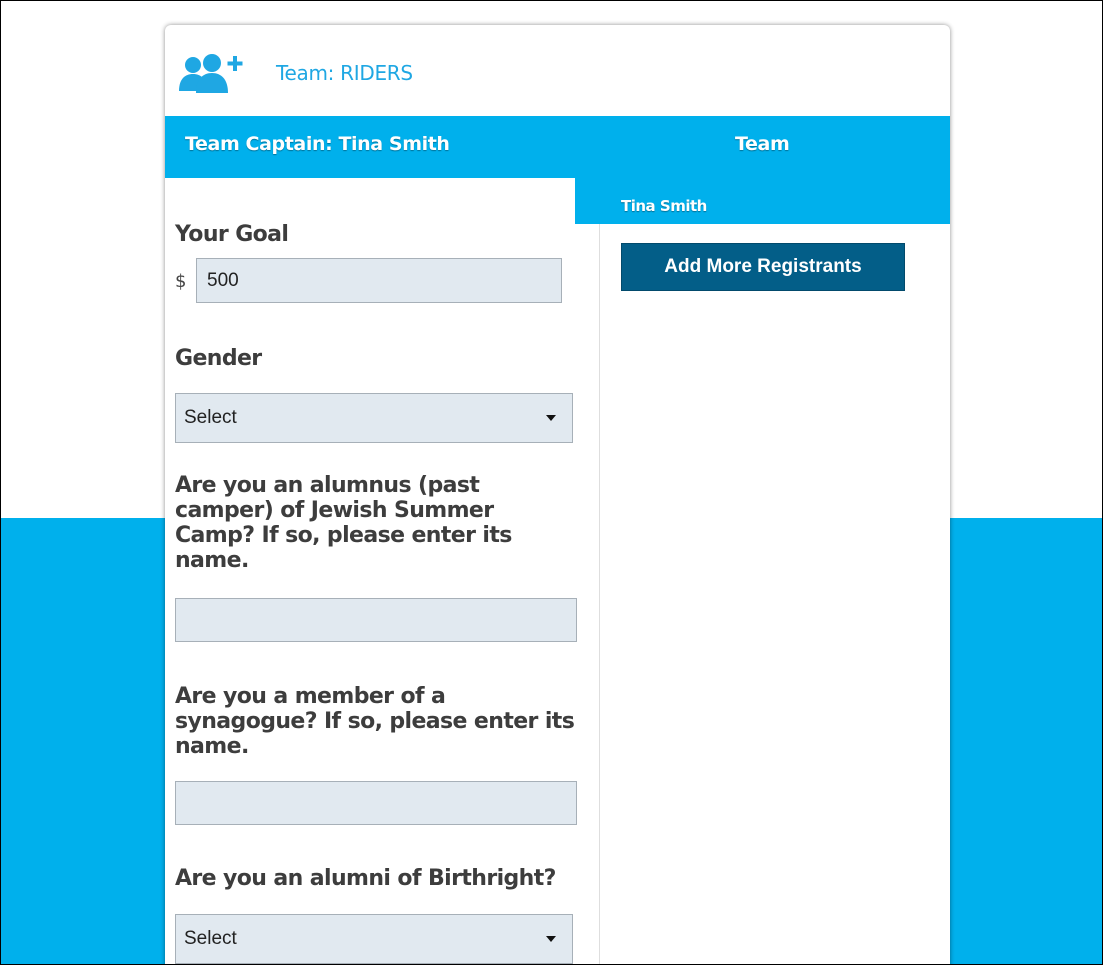  Describe the element at coordinates (211, 73) in the screenshot. I see `add-group-icon` at that location.